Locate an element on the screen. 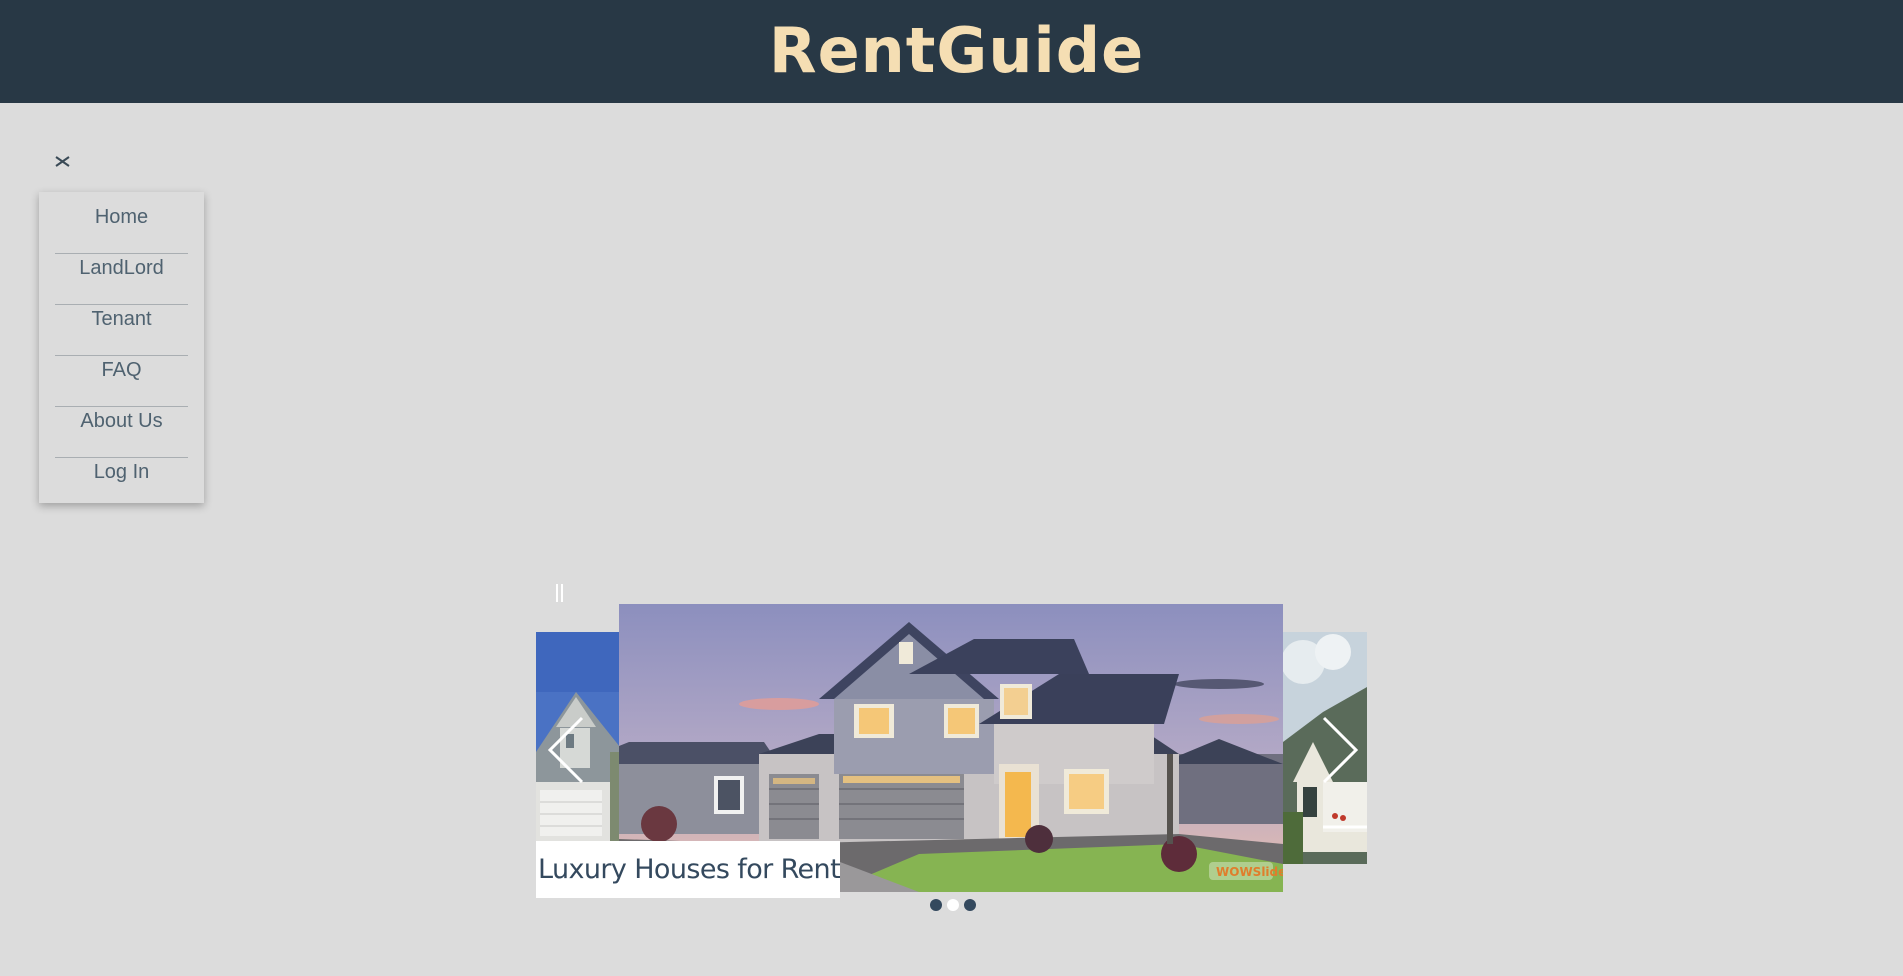  site-logo: RentGuide is located at coordinates (956, 50).